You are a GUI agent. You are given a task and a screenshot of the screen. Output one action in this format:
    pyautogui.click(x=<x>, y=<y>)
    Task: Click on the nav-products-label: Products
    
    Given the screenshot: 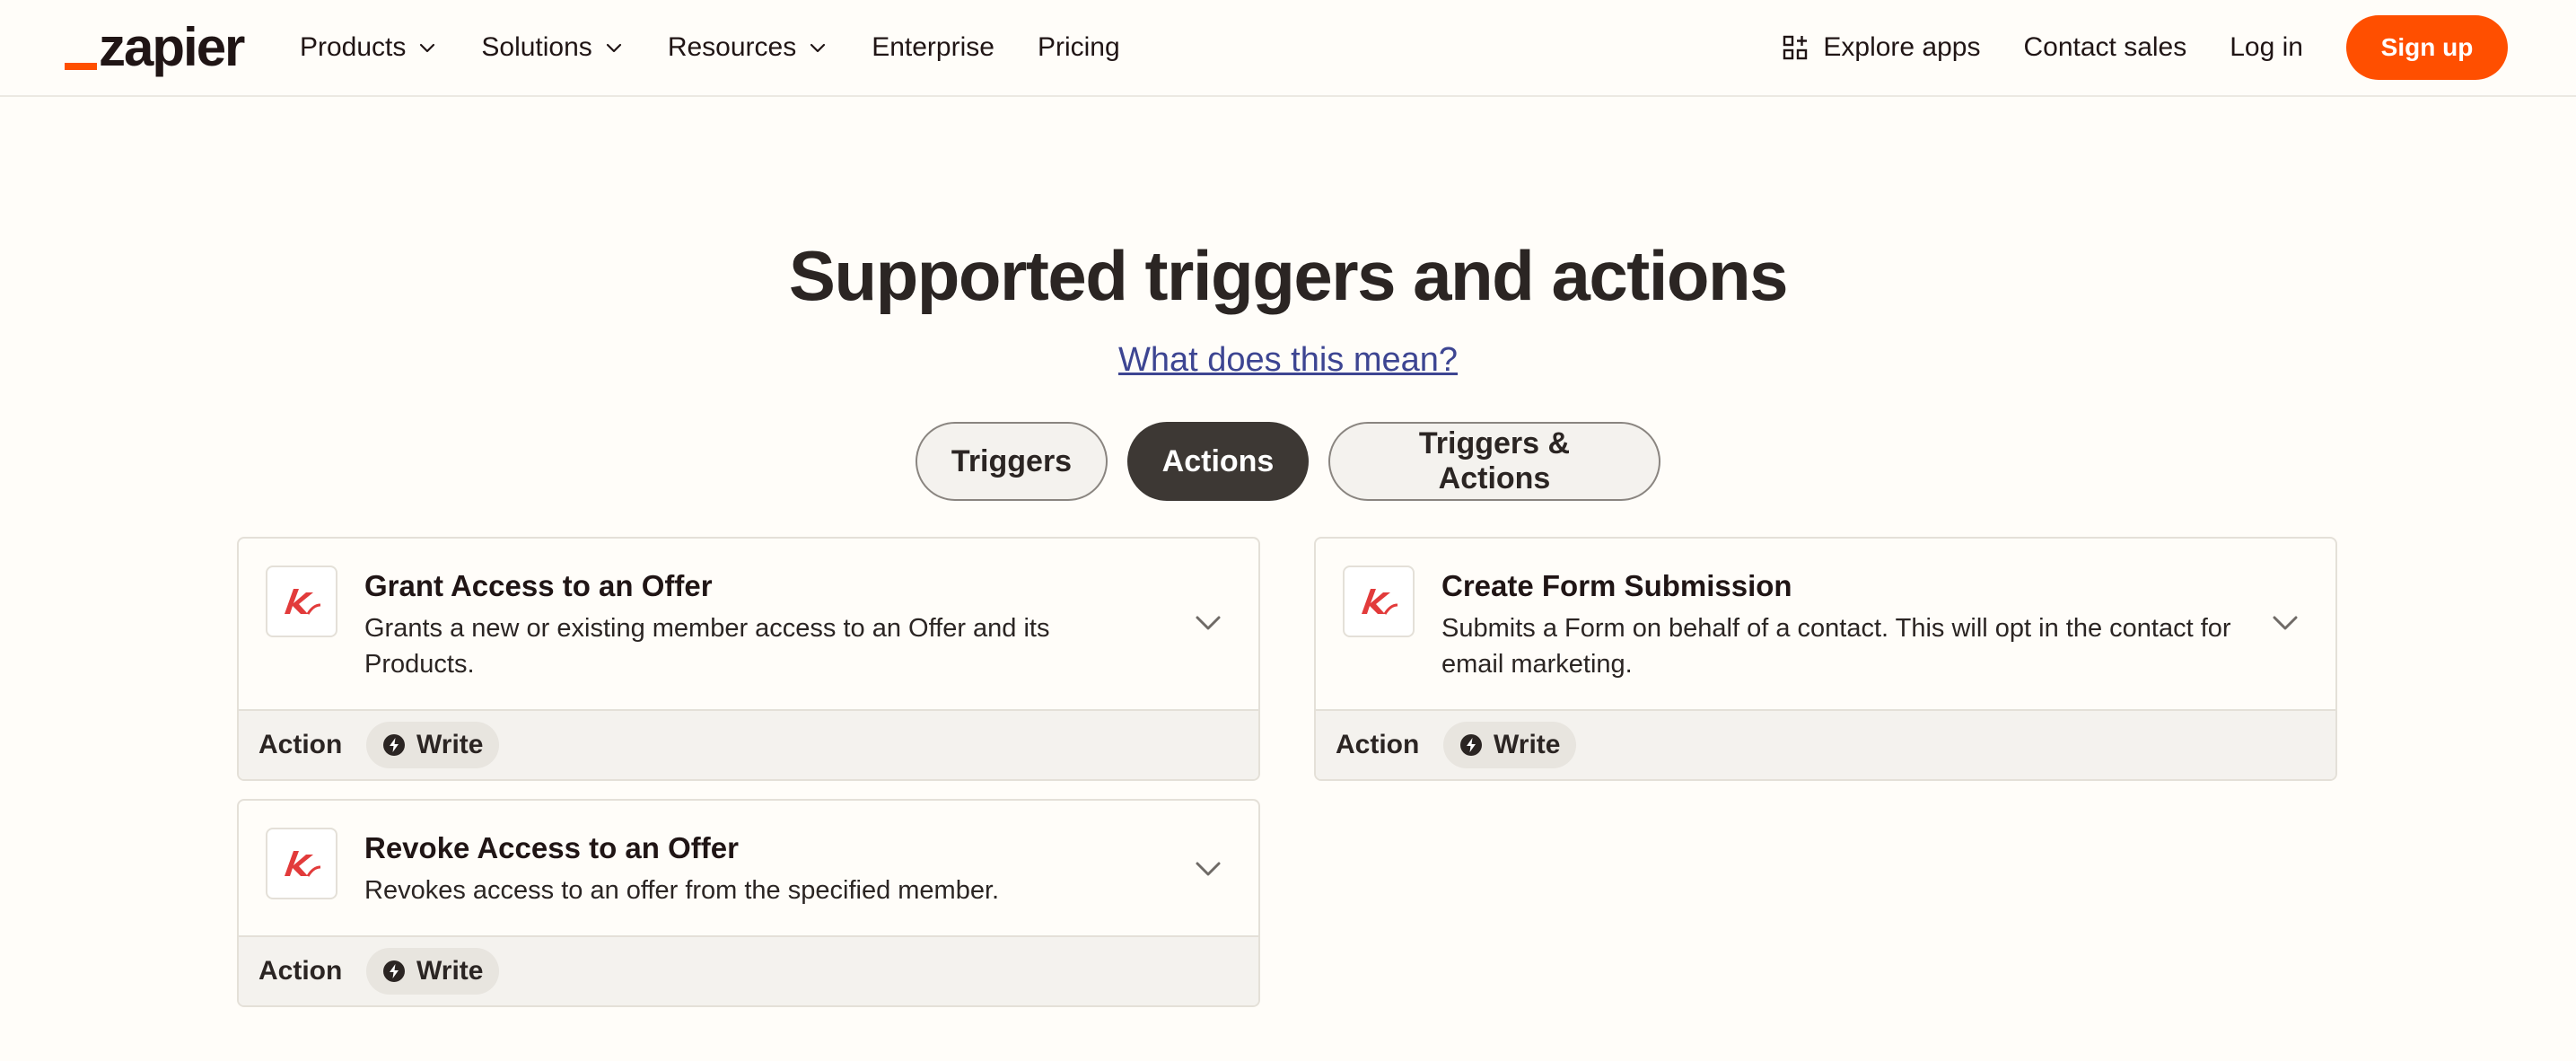 What is the action you would take?
    pyautogui.click(x=353, y=47)
    